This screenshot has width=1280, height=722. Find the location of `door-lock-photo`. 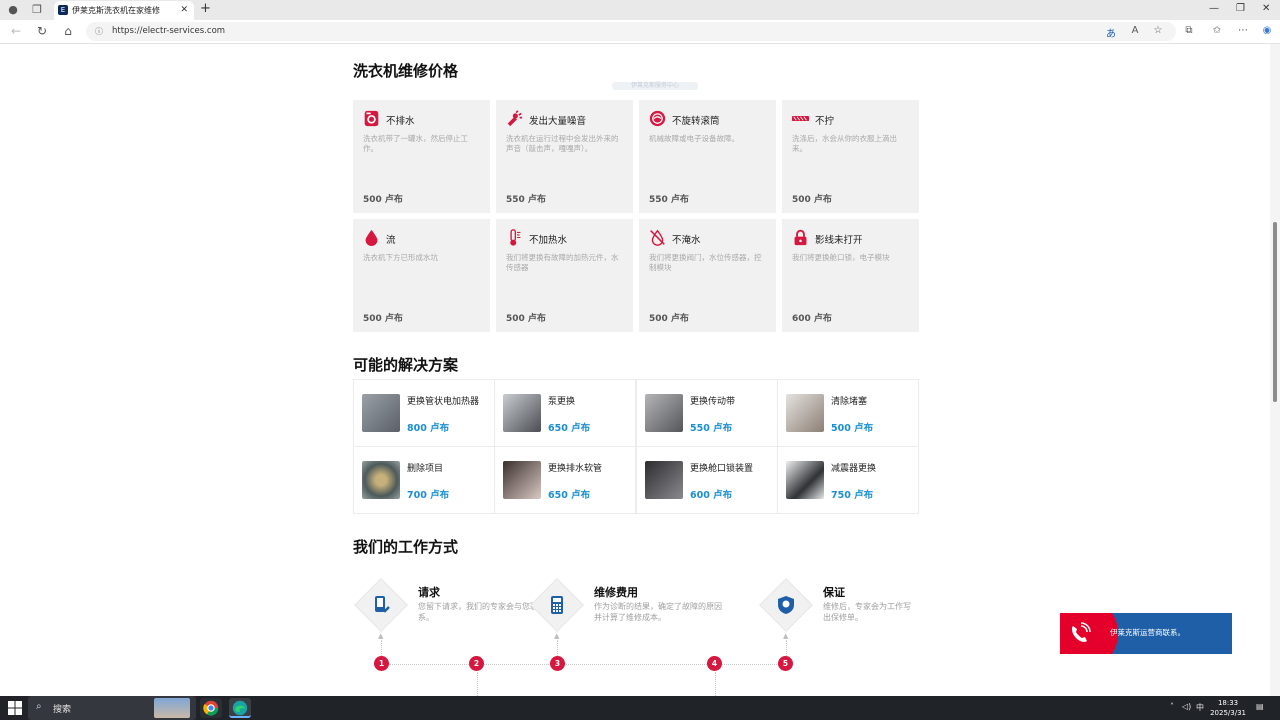

door-lock-photo is located at coordinates (664, 480).